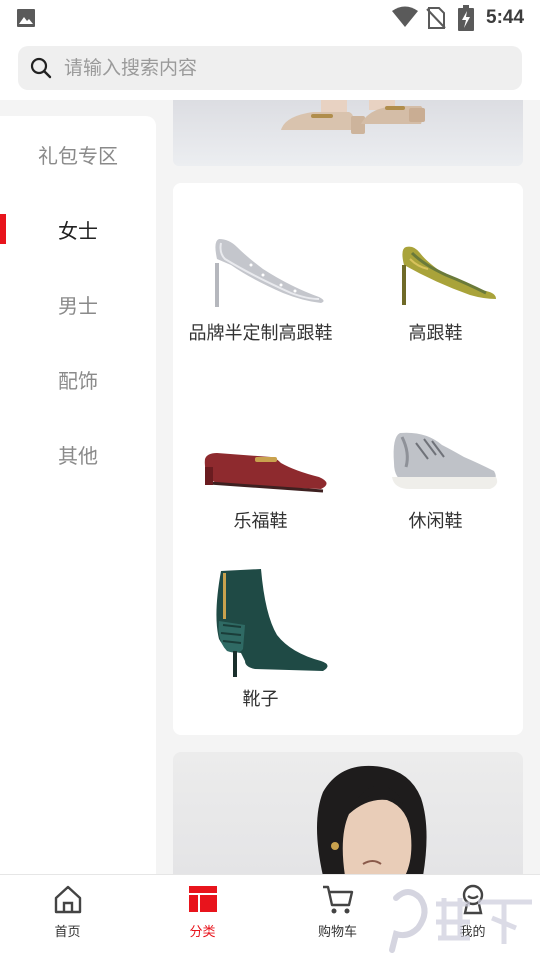  I want to click on no-sim-icon, so click(436, 18).